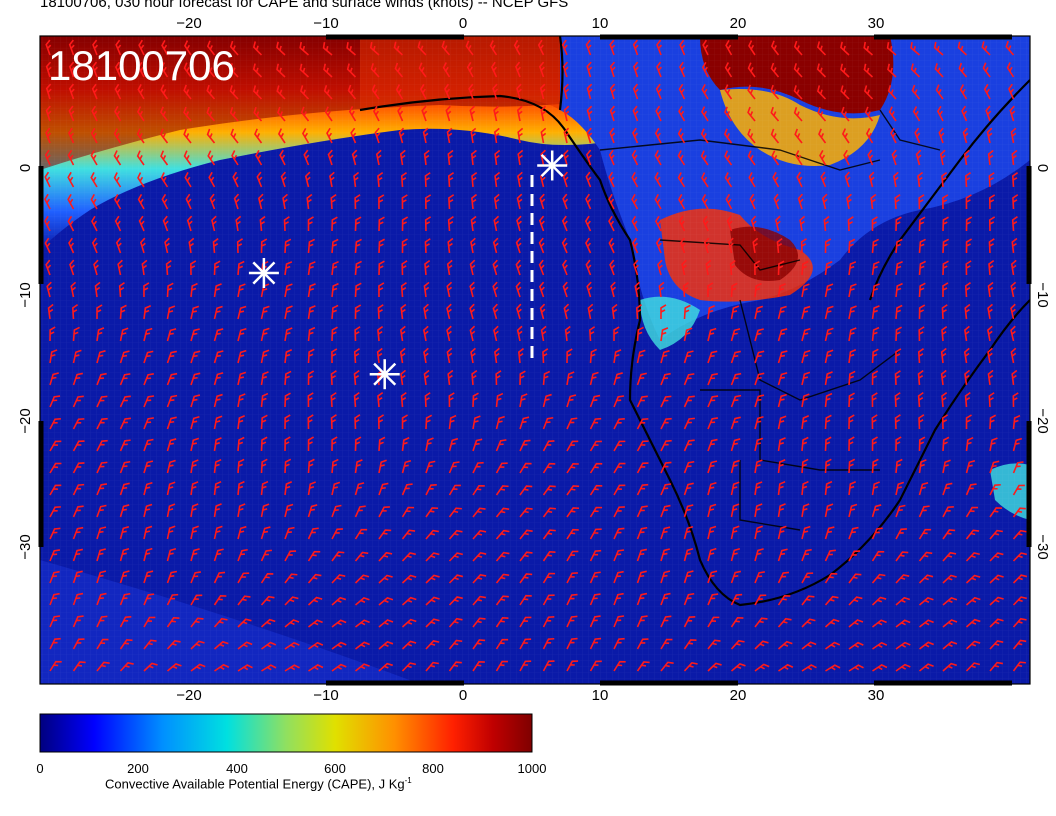 Image resolution: width=1056 pixels, height=816 pixels. Describe the element at coordinates (433, 768) in the screenshot. I see `svg-text: 800` at that location.